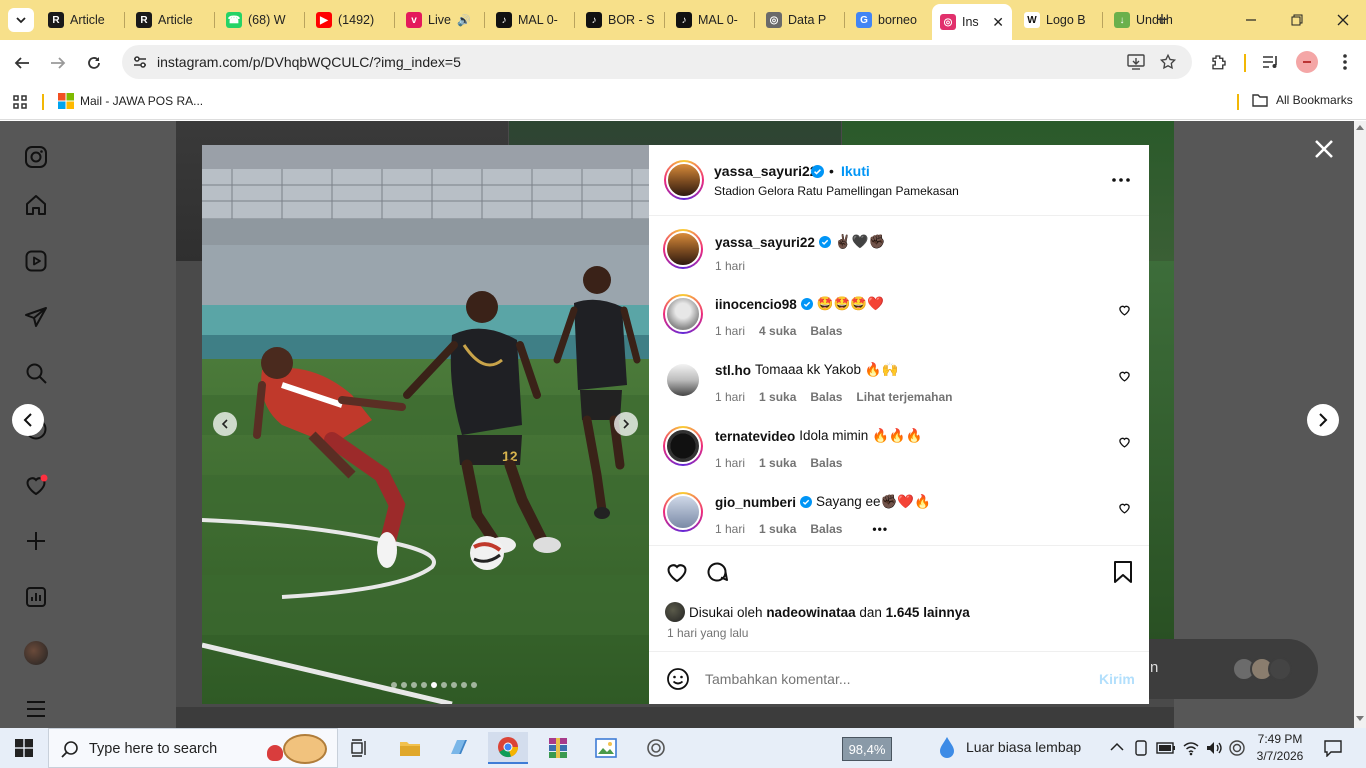 Image resolution: width=1366 pixels, height=768 pixels. Describe the element at coordinates (888, 20) in the screenshot. I see `tab-google: Gborneo` at that location.